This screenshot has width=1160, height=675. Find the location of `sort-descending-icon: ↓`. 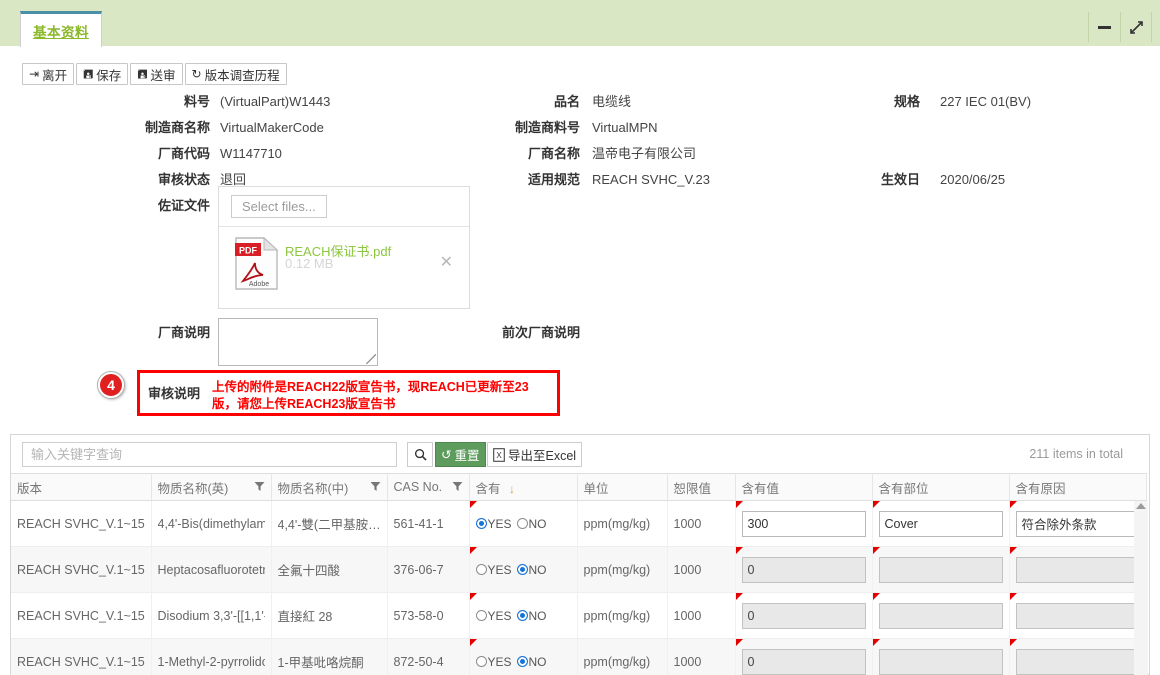

sort-descending-icon: ↓ is located at coordinates (512, 489).